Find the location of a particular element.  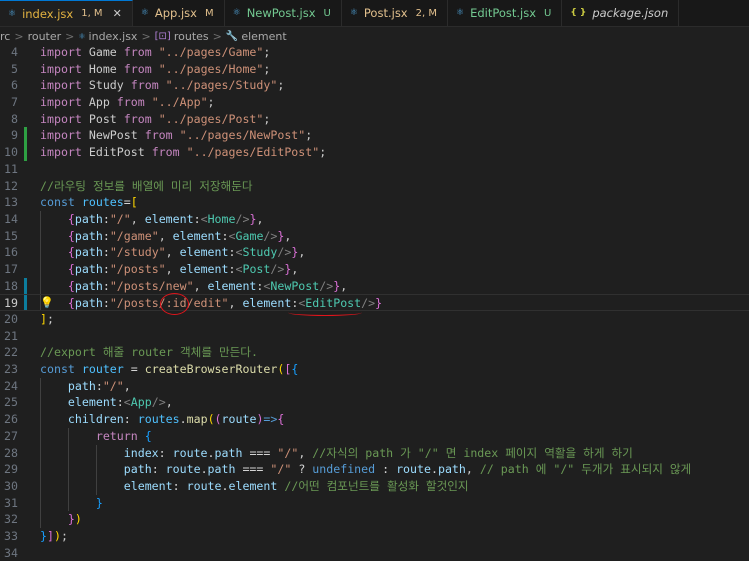

lightbulb-icon: 💡 is located at coordinates (47, 303).